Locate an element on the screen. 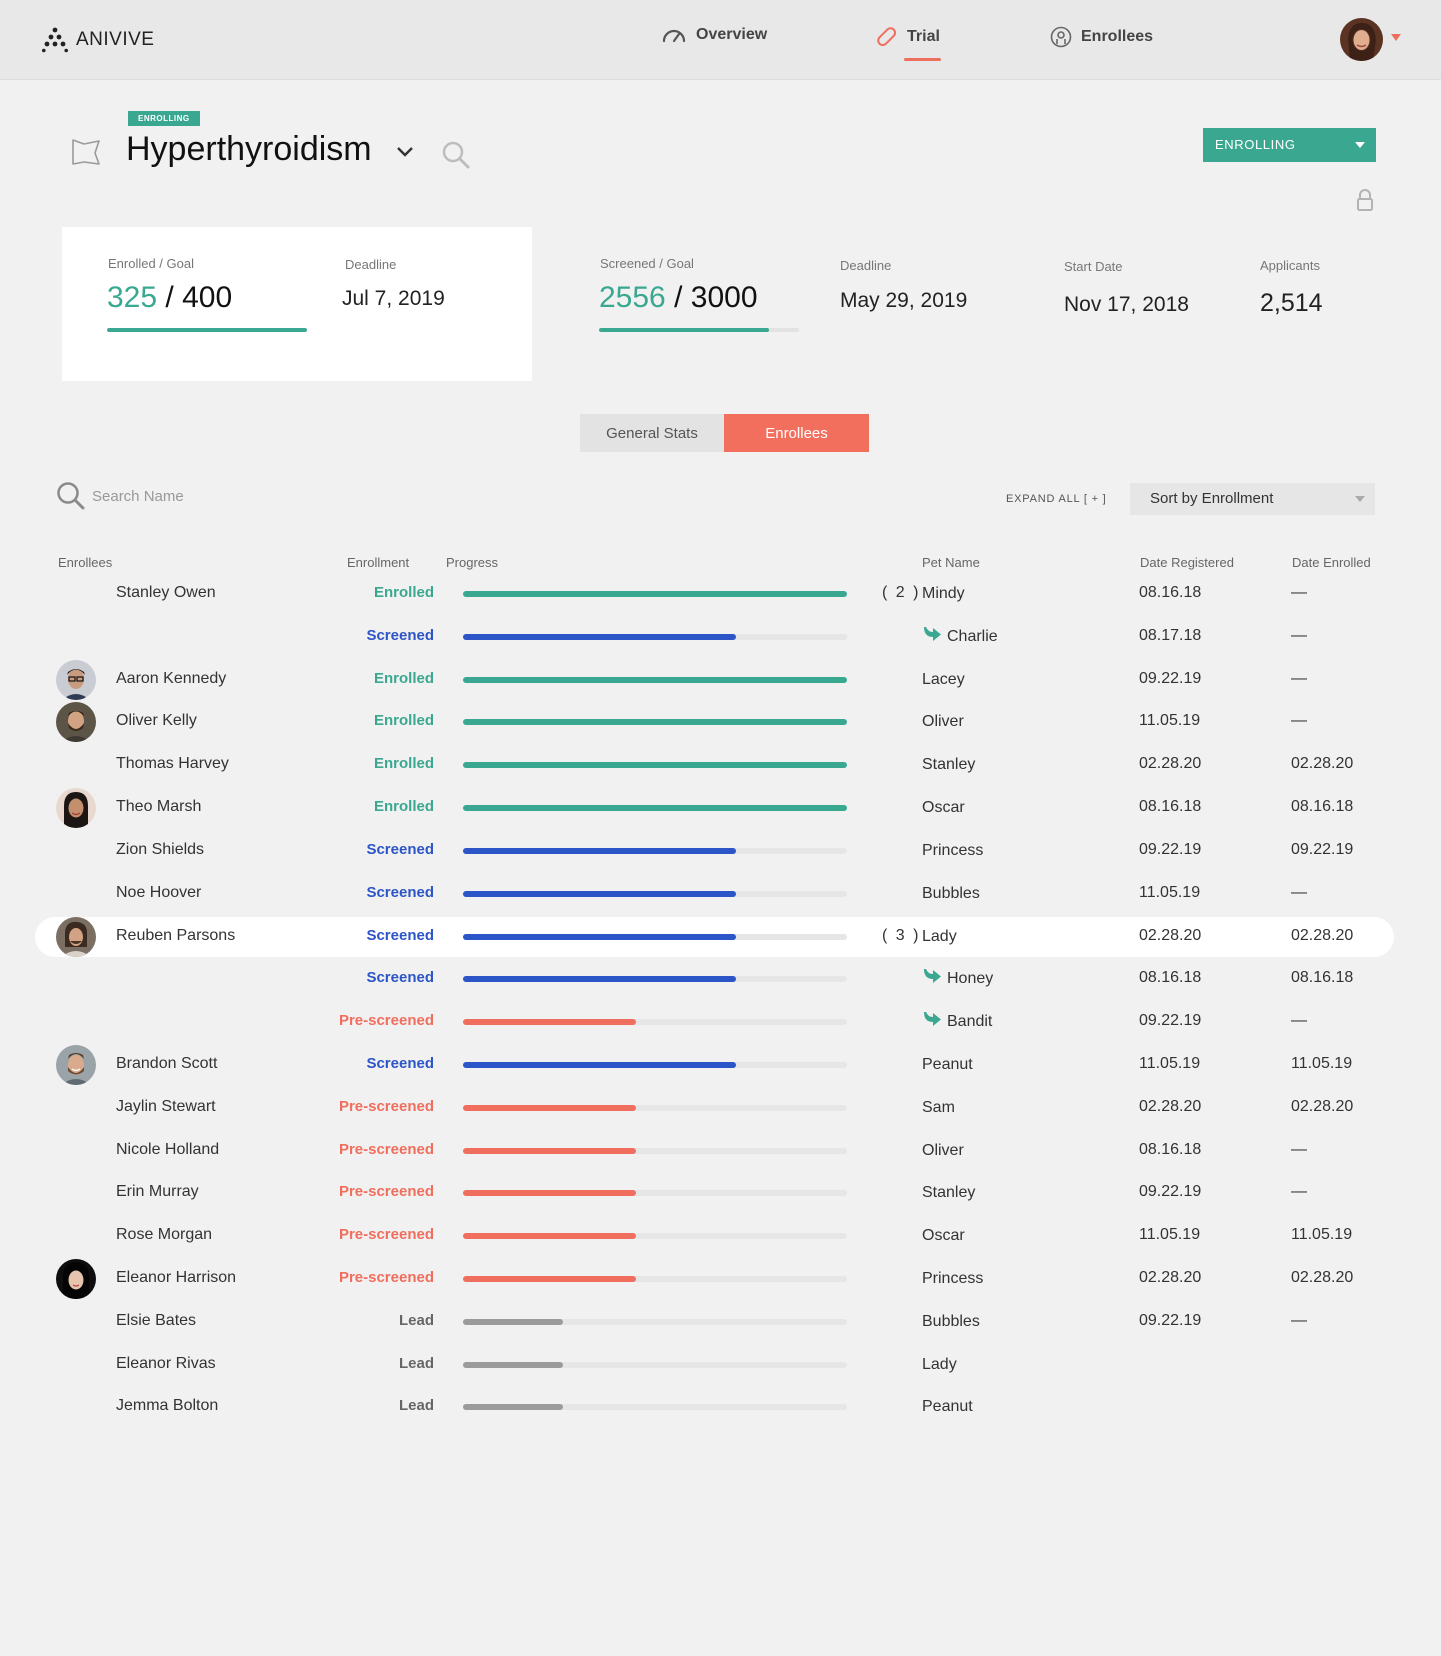 Image resolution: width=1441 pixels, height=1656 pixels. pet-name: Oscar is located at coordinates (943, 807).